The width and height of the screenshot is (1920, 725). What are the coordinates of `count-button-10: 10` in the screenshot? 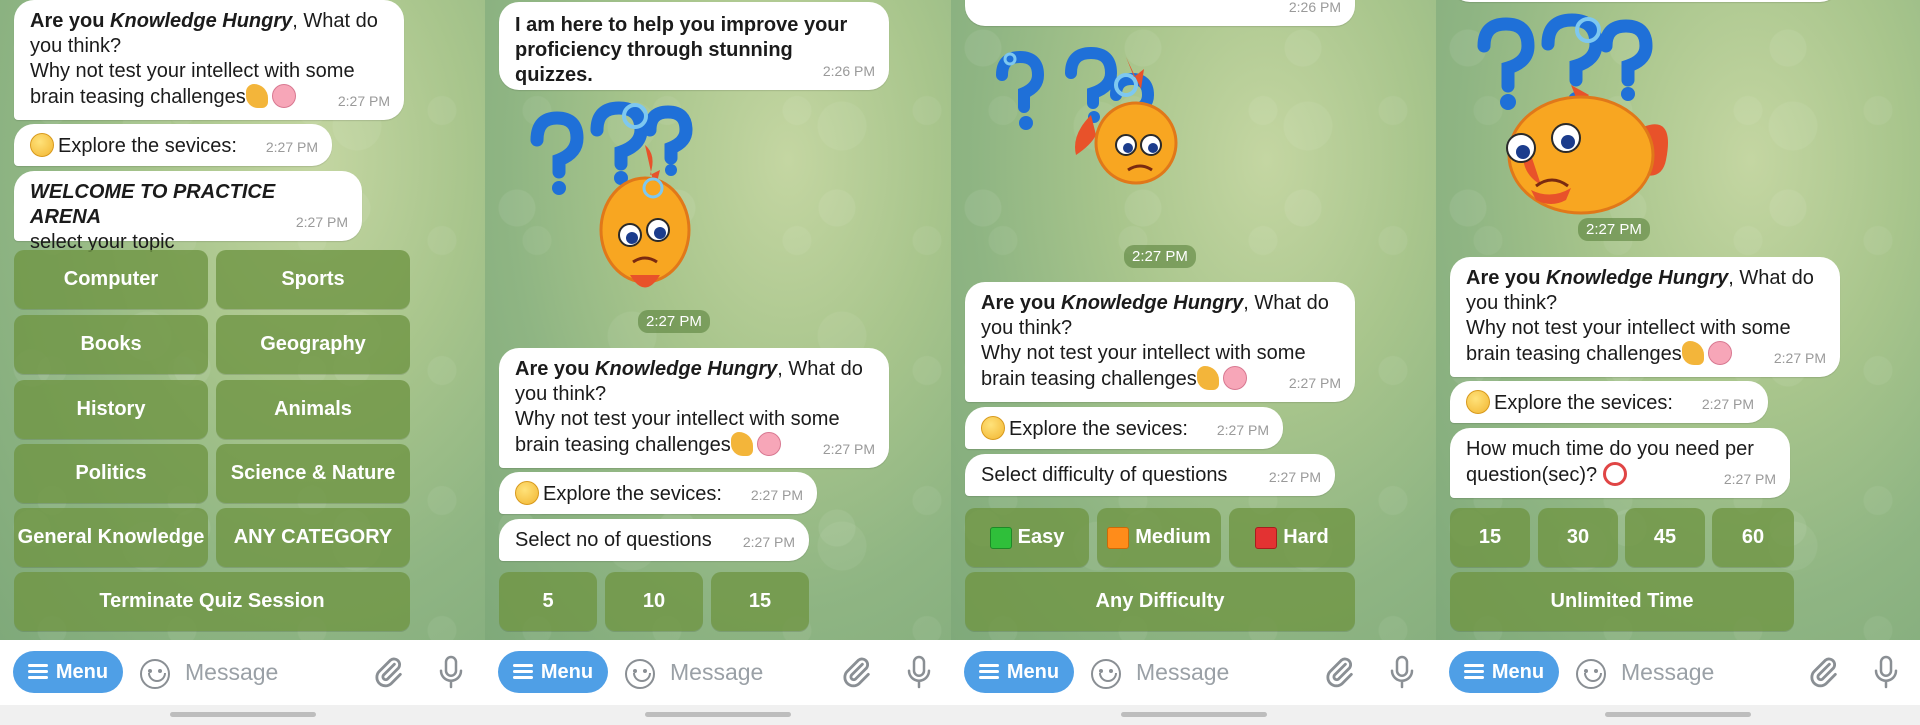 It's located at (654, 601).